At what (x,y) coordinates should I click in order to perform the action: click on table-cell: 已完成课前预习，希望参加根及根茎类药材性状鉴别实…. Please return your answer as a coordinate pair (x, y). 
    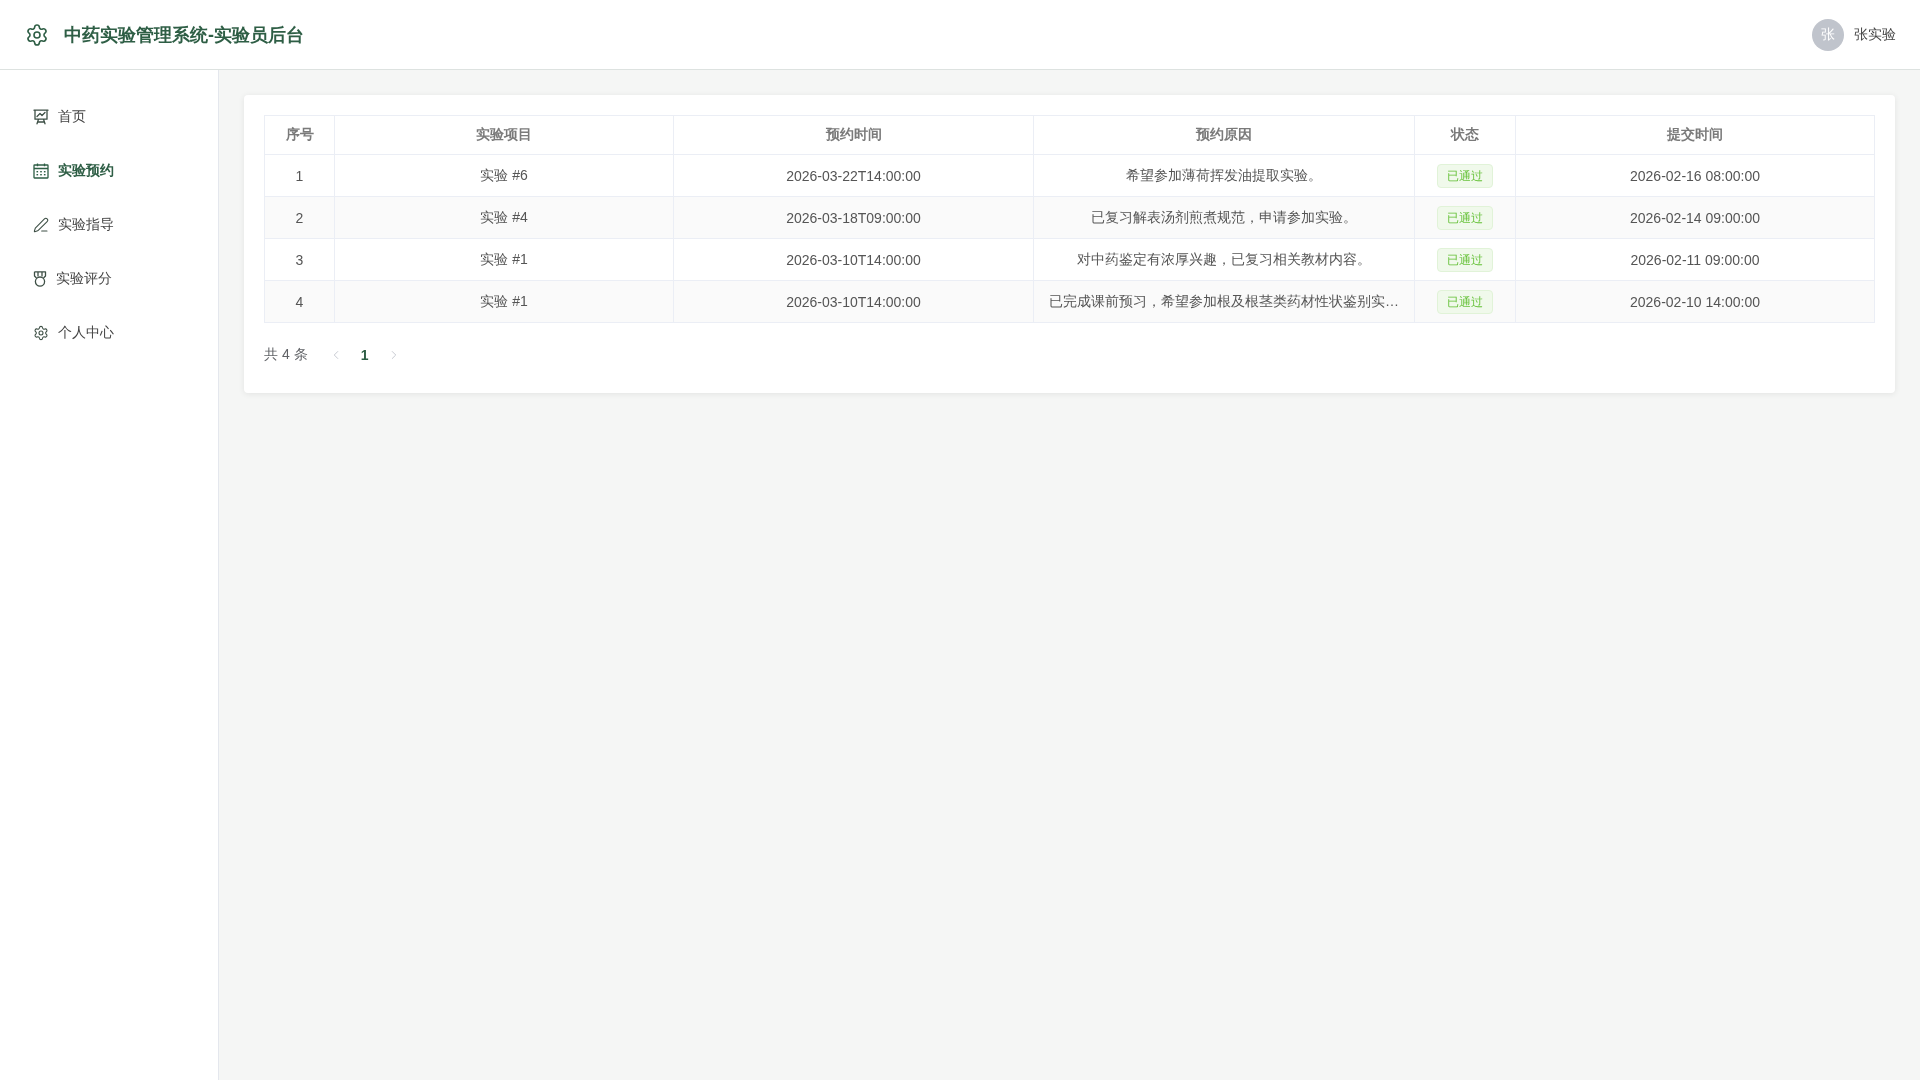
    Looking at the image, I should click on (1224, 301).